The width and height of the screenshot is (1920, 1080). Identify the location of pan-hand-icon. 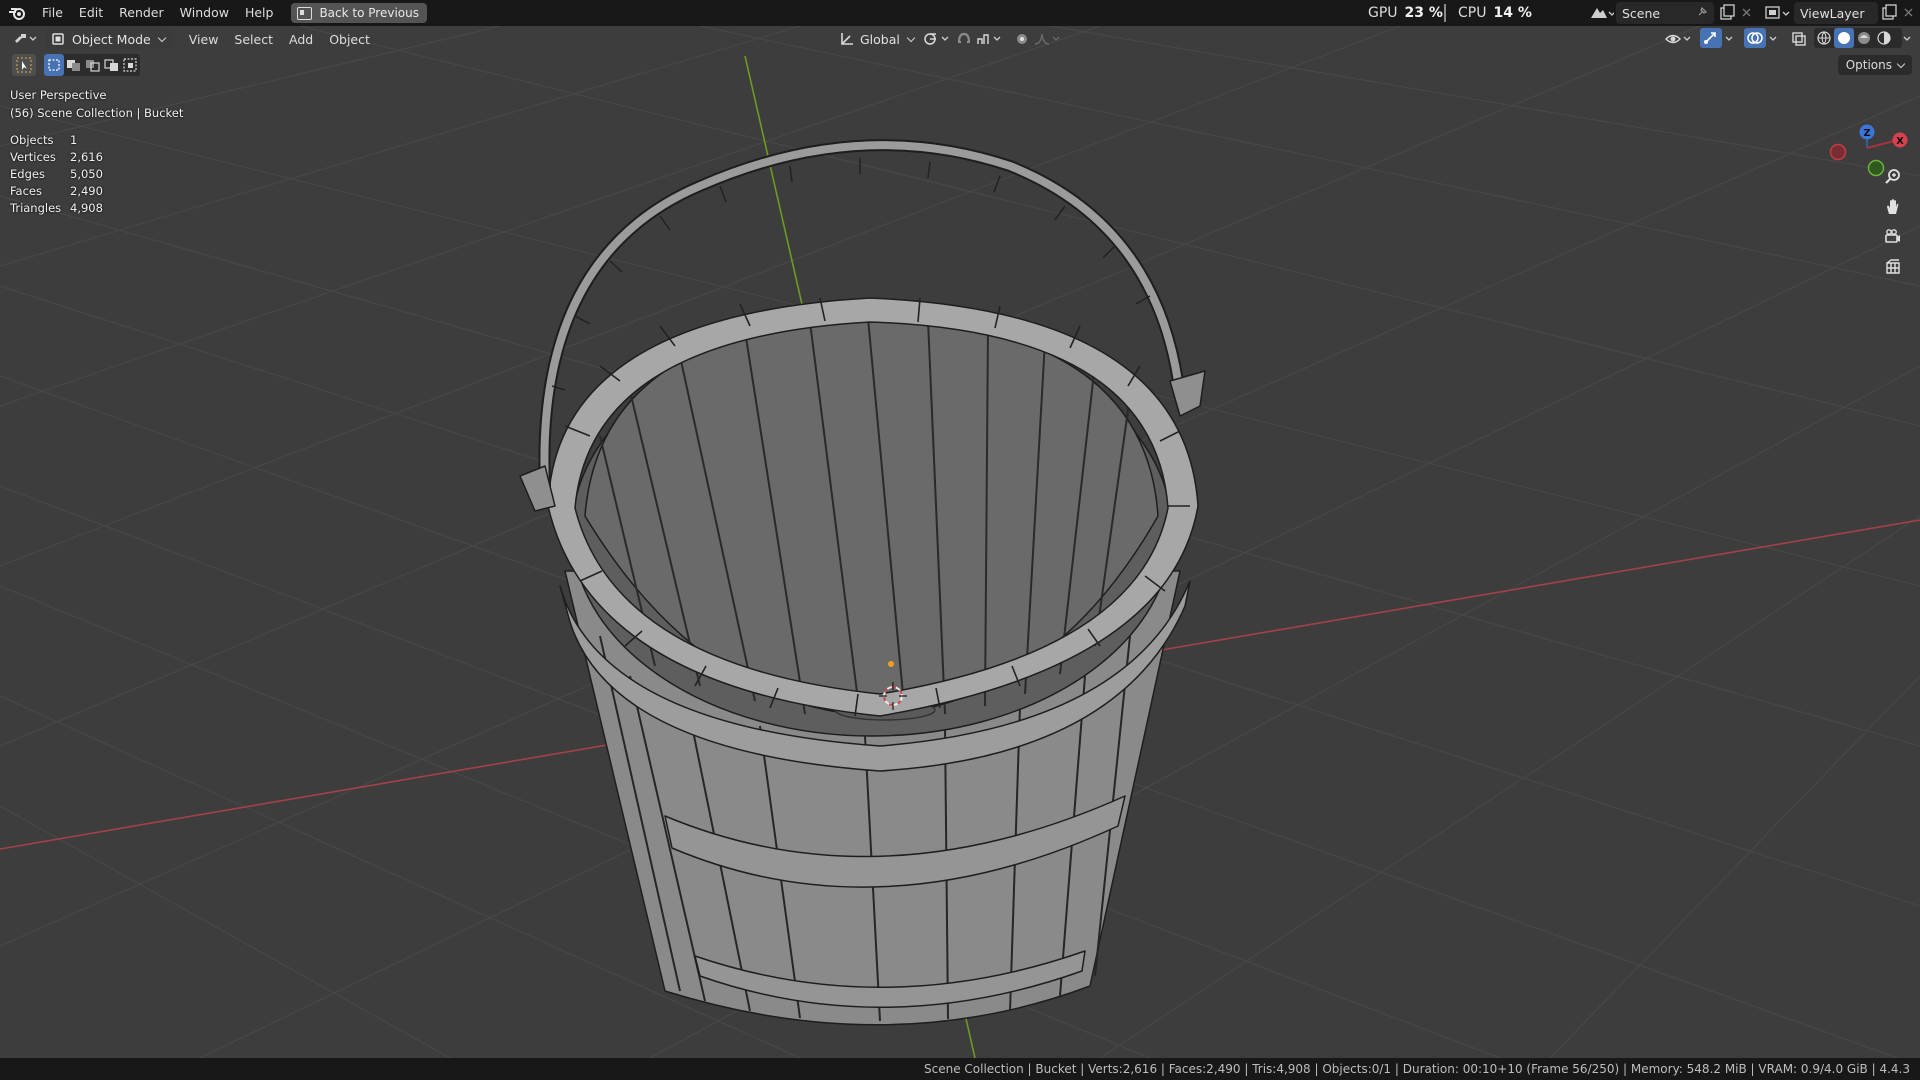
(1898, 212).